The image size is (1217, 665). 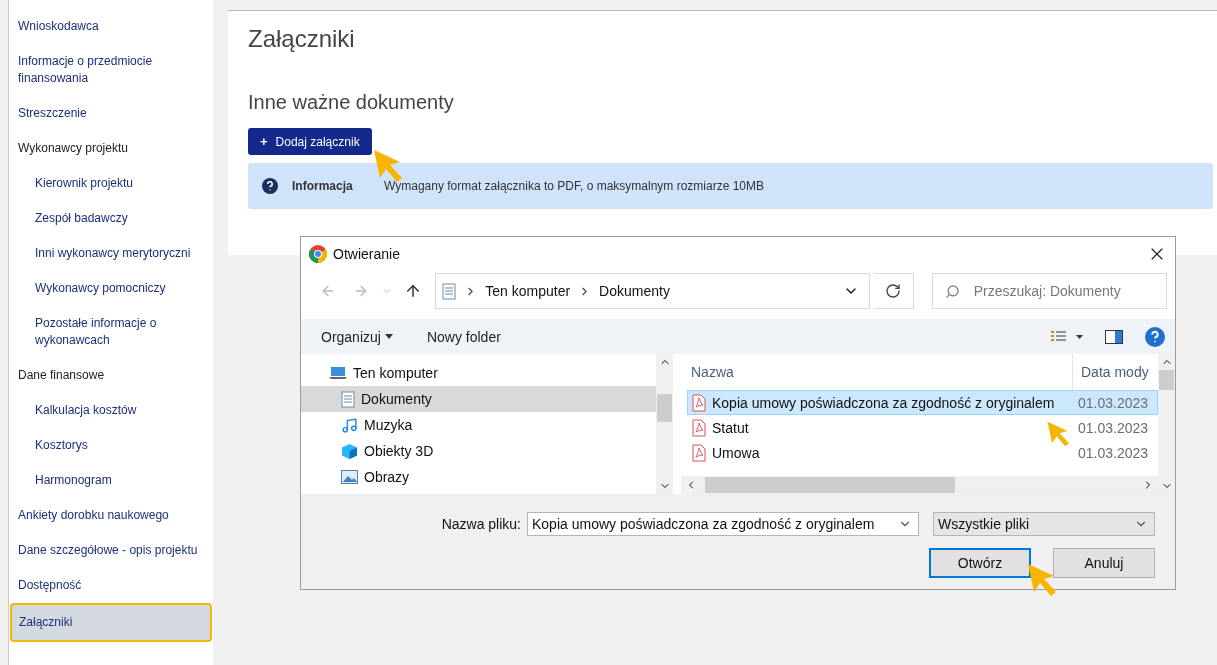 What do you see at coordinates (1114, 336) in the screenshot?
I see `preview-pane-icon` at bounding box center [1114, 336].